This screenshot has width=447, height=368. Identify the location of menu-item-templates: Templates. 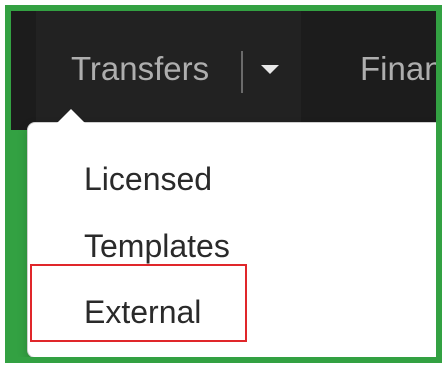
(157, 246).